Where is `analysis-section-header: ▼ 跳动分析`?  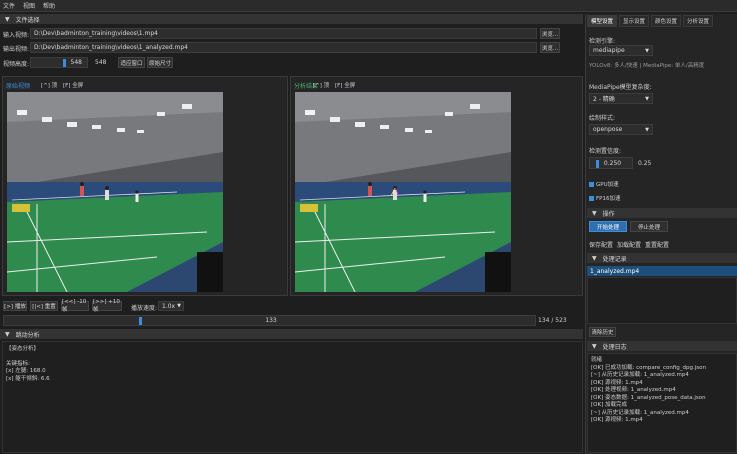
analysis-section-header: ▼ 跳动分析 is located at coordinates (291, 334).